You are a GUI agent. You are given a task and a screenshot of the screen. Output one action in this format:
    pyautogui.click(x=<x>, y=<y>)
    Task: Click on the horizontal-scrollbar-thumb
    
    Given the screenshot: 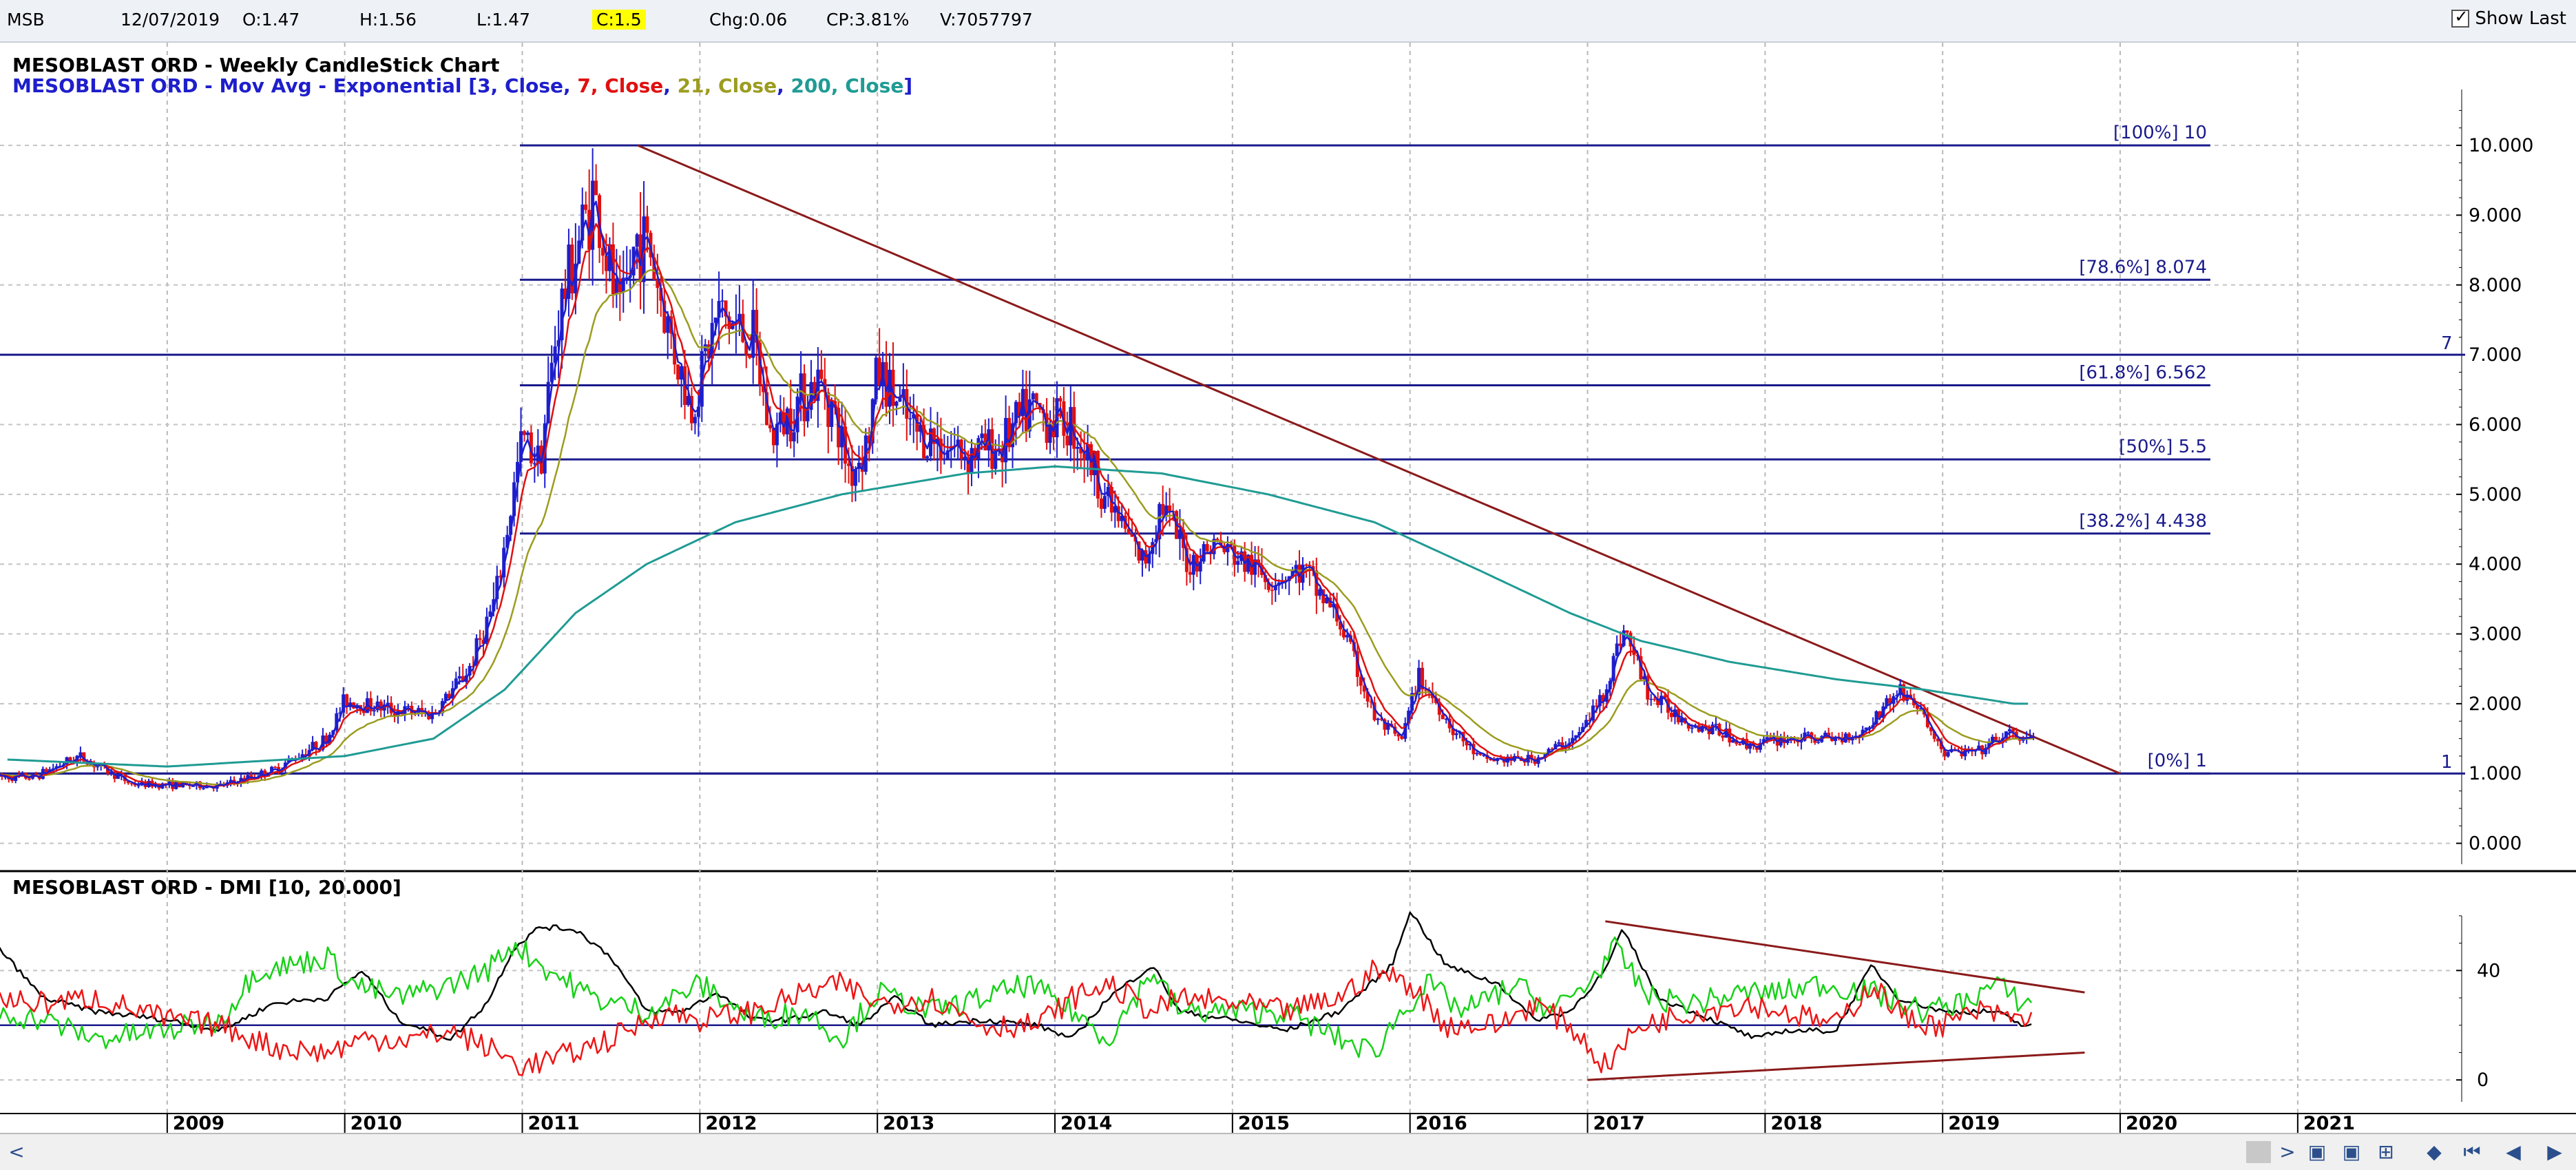 What is the action you would take?
    pyautogui.click(x=2258, y=1152)
    